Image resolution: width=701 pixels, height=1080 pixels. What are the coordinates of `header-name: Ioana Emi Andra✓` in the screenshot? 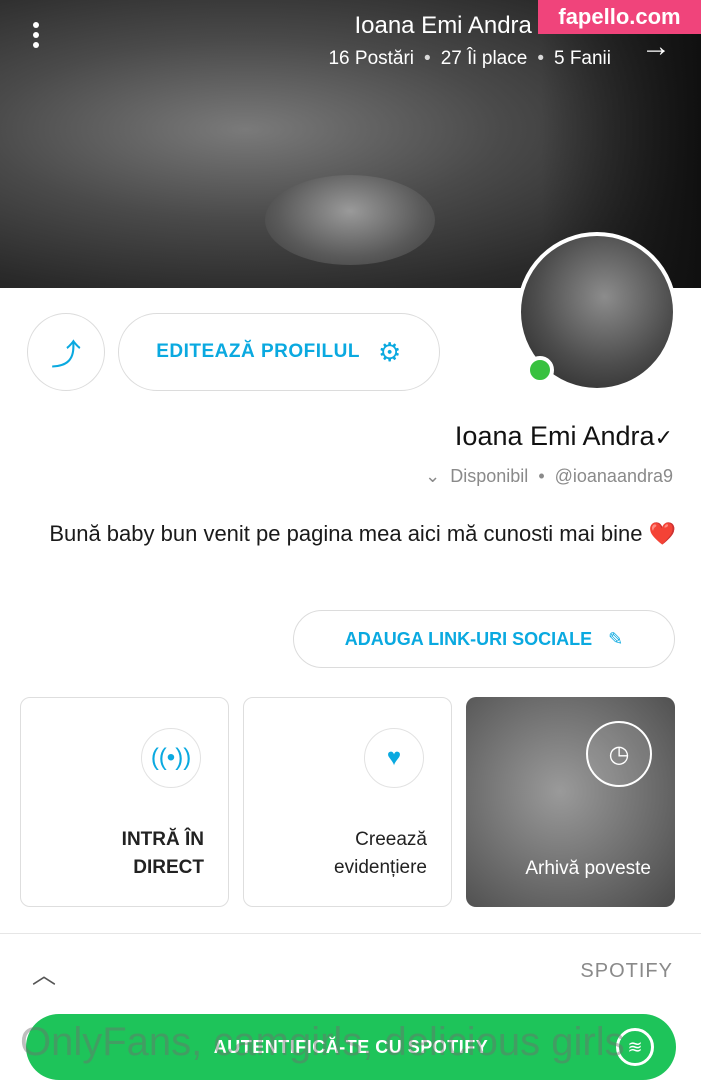 It's located at (452, 26).